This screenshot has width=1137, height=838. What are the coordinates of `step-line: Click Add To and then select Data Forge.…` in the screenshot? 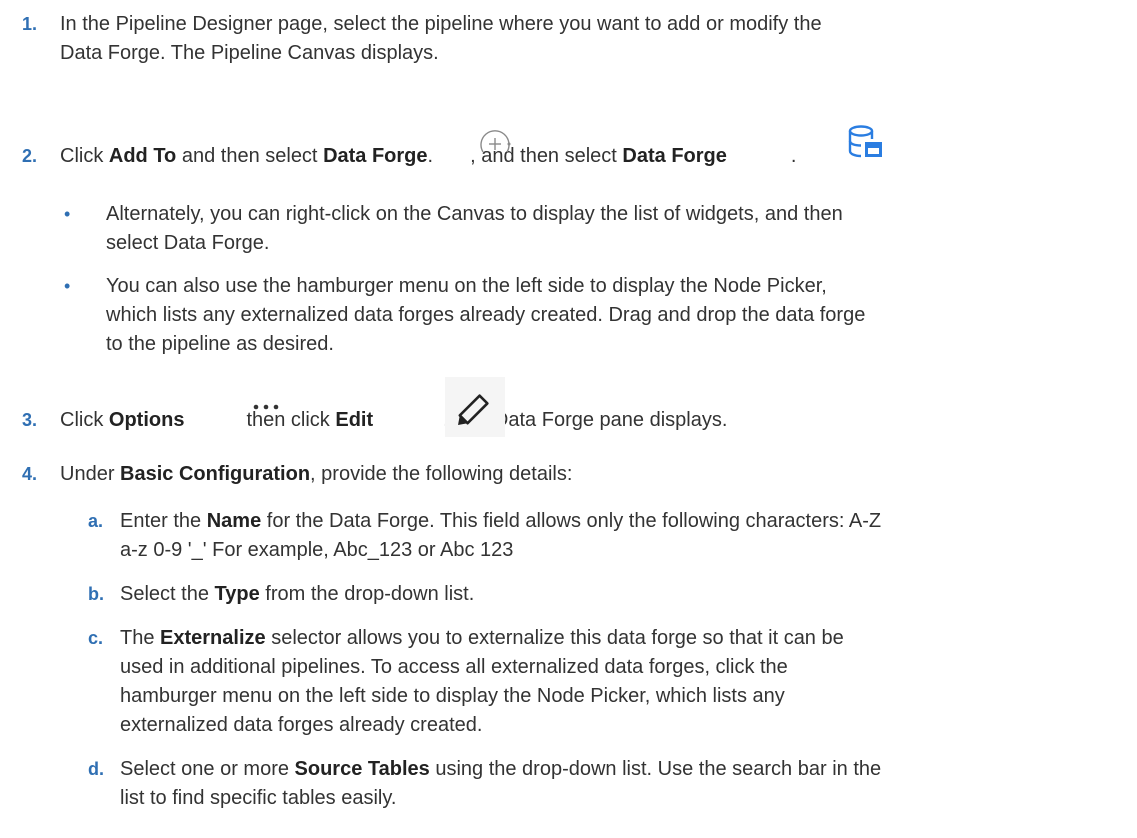 It's located at (583, 156).